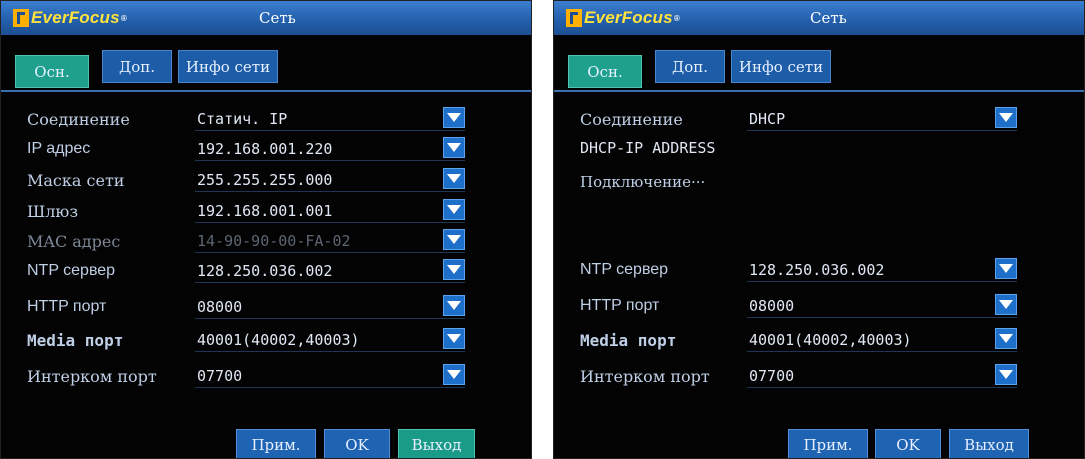  What do you see at coordinates (76, 180) in the screenshot?
I see `subnet-mask-label: Маска сети` at bounding box center [76, 180].